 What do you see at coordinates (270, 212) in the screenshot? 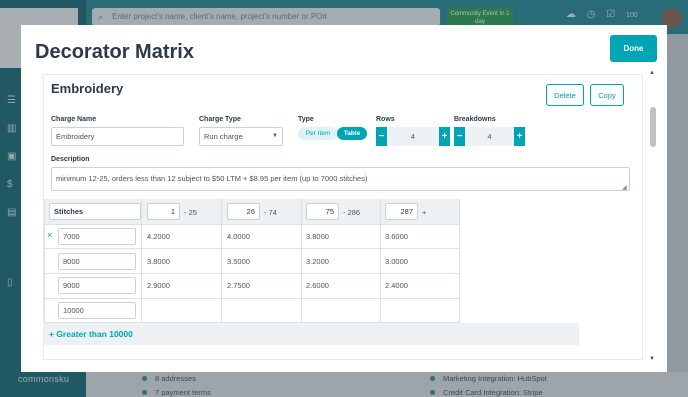
I see `range-to-label: - 74` at bounding box center [270, 212].